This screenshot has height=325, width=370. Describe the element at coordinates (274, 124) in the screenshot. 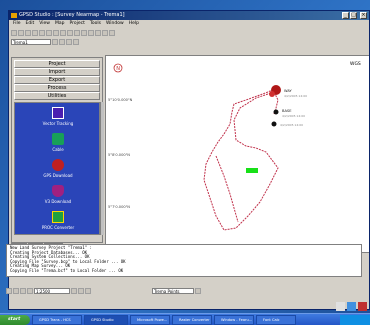

I see `point-marker` at that location.